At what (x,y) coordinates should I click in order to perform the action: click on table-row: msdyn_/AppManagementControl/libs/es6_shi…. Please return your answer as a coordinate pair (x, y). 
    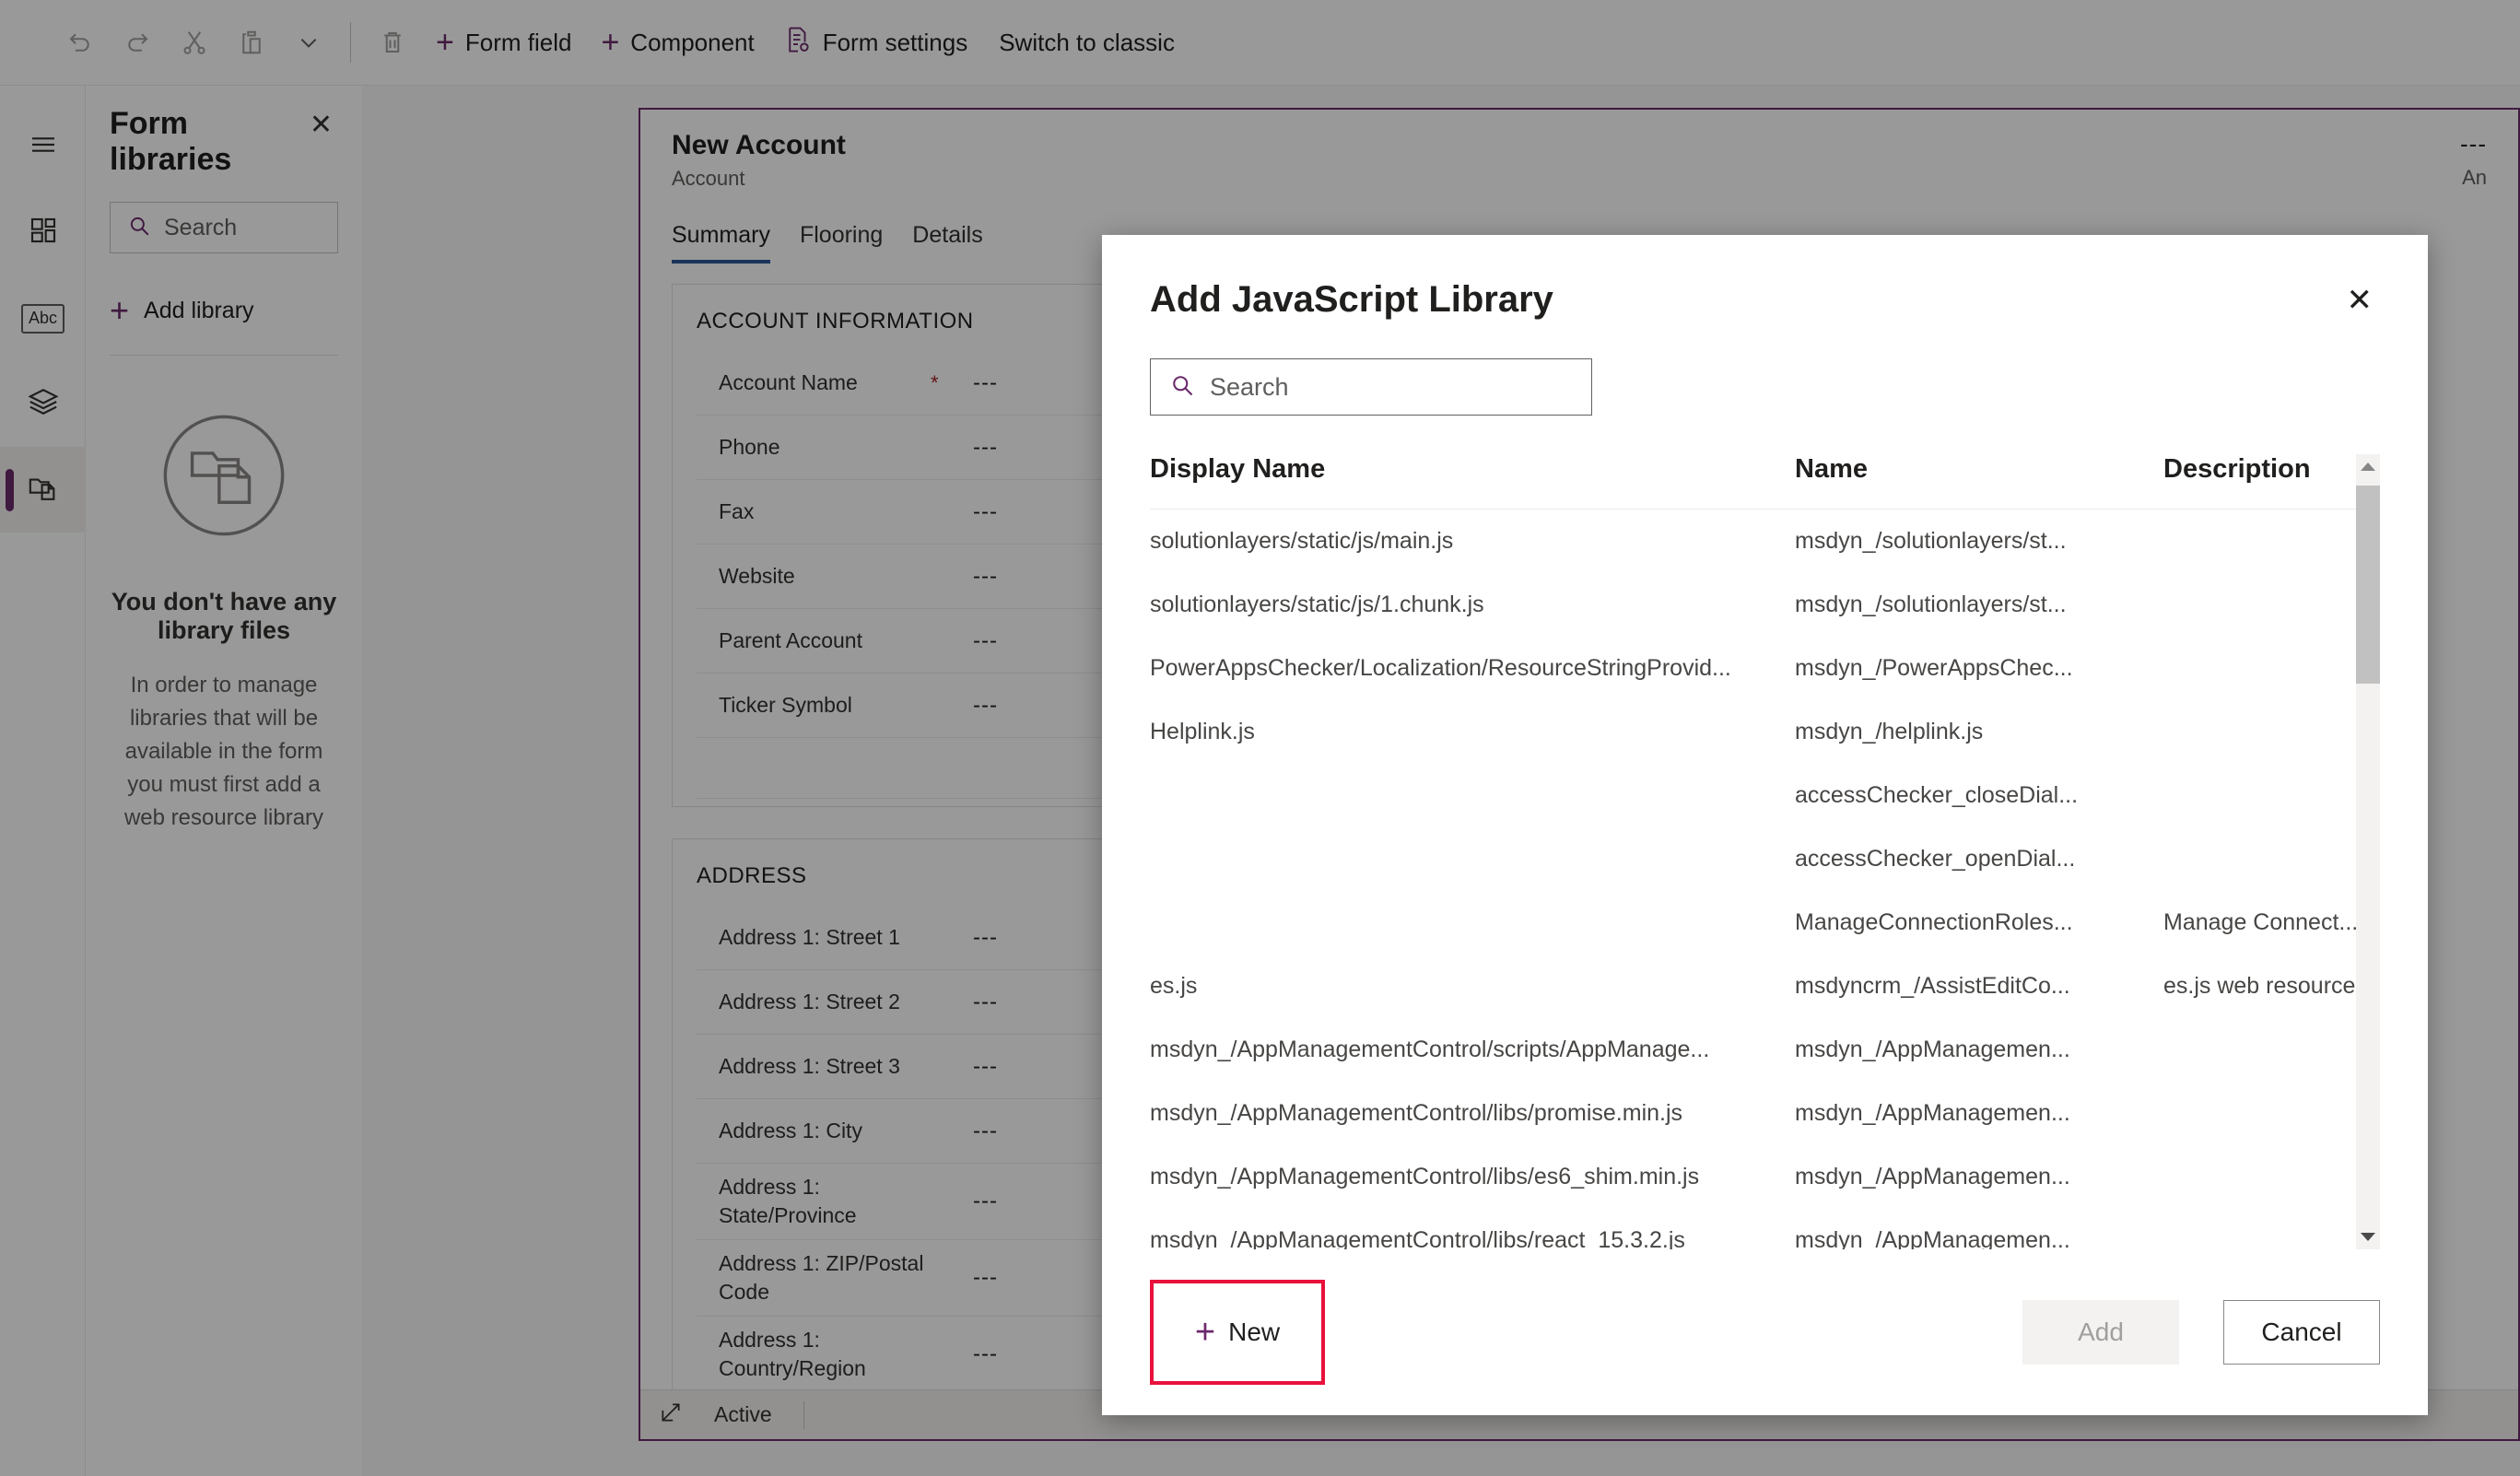
    Looking at the image, I should click on (1753, 1177).